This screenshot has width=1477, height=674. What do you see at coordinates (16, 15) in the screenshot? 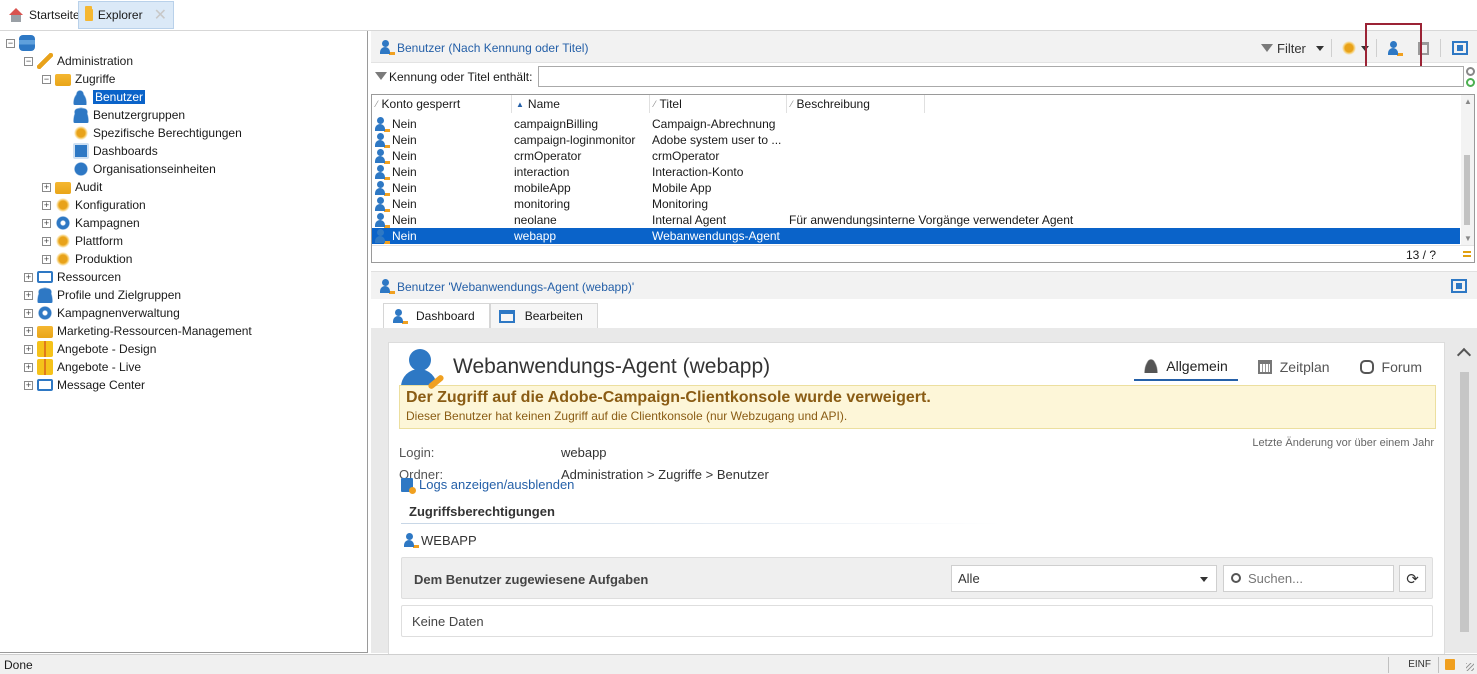
I see `home-icon` at bounding box center [16, 15].